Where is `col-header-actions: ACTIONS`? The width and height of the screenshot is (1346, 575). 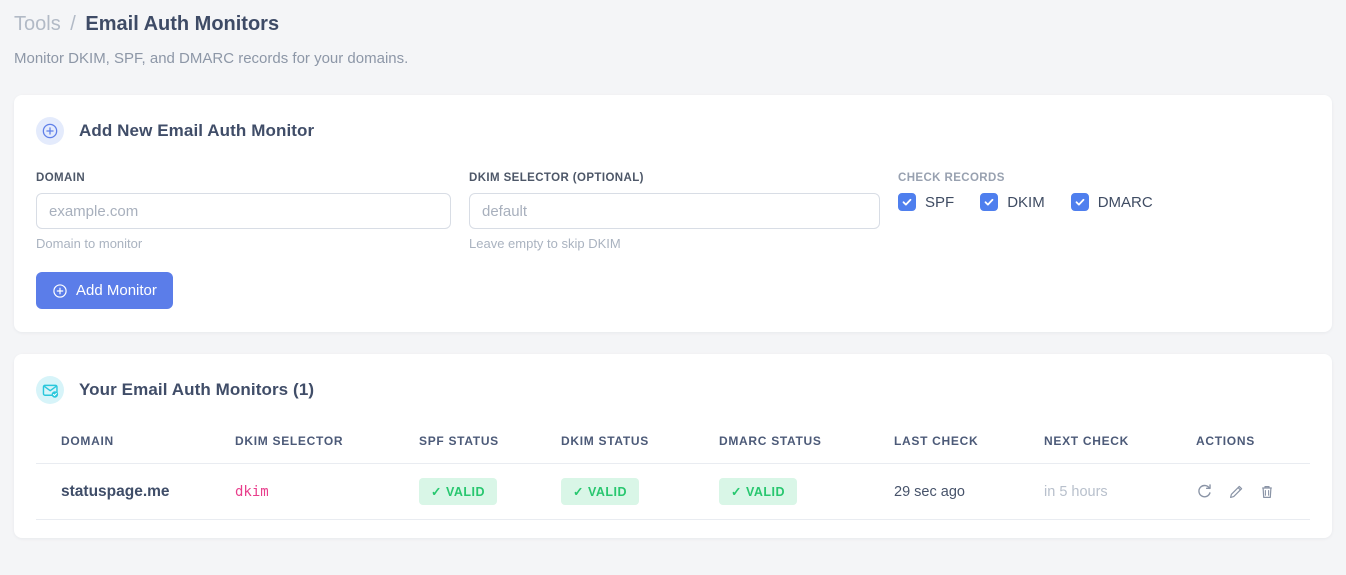 col-header-actions: ACTIONS is located at coordinates (1253, 443).